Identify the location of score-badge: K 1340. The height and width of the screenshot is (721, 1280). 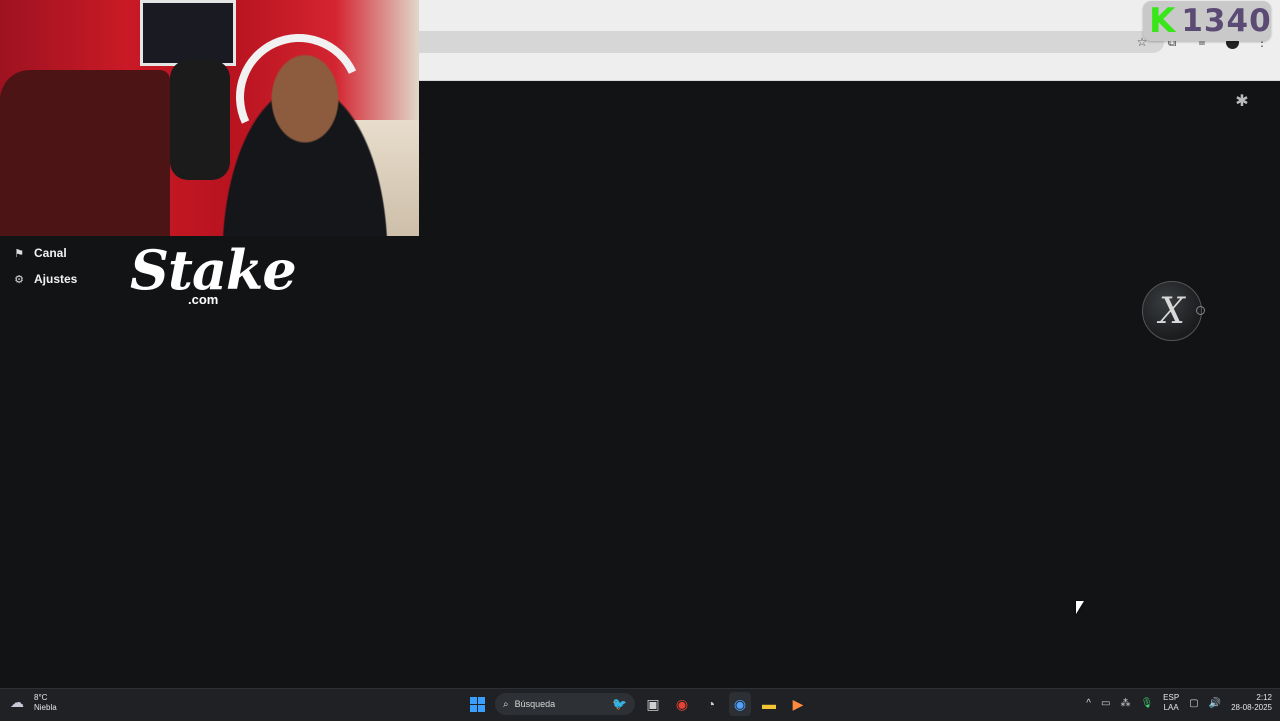
(1207, 21).